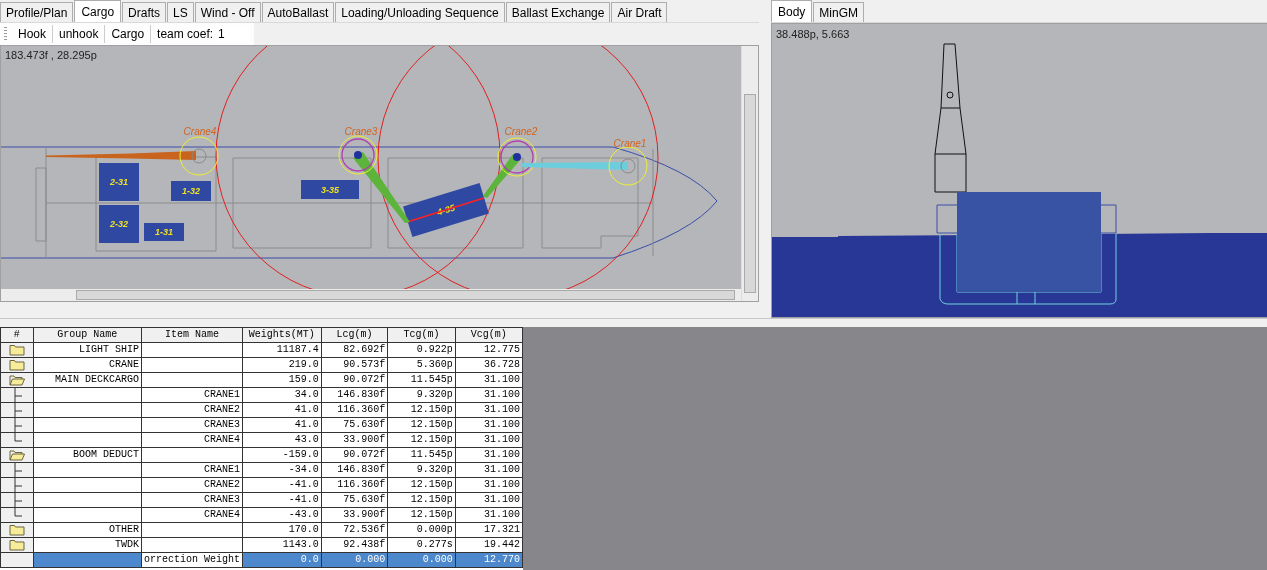 This screenshot has height=570, width=1267. I want to click on toolbar-button: Hook, so click(32, 34).